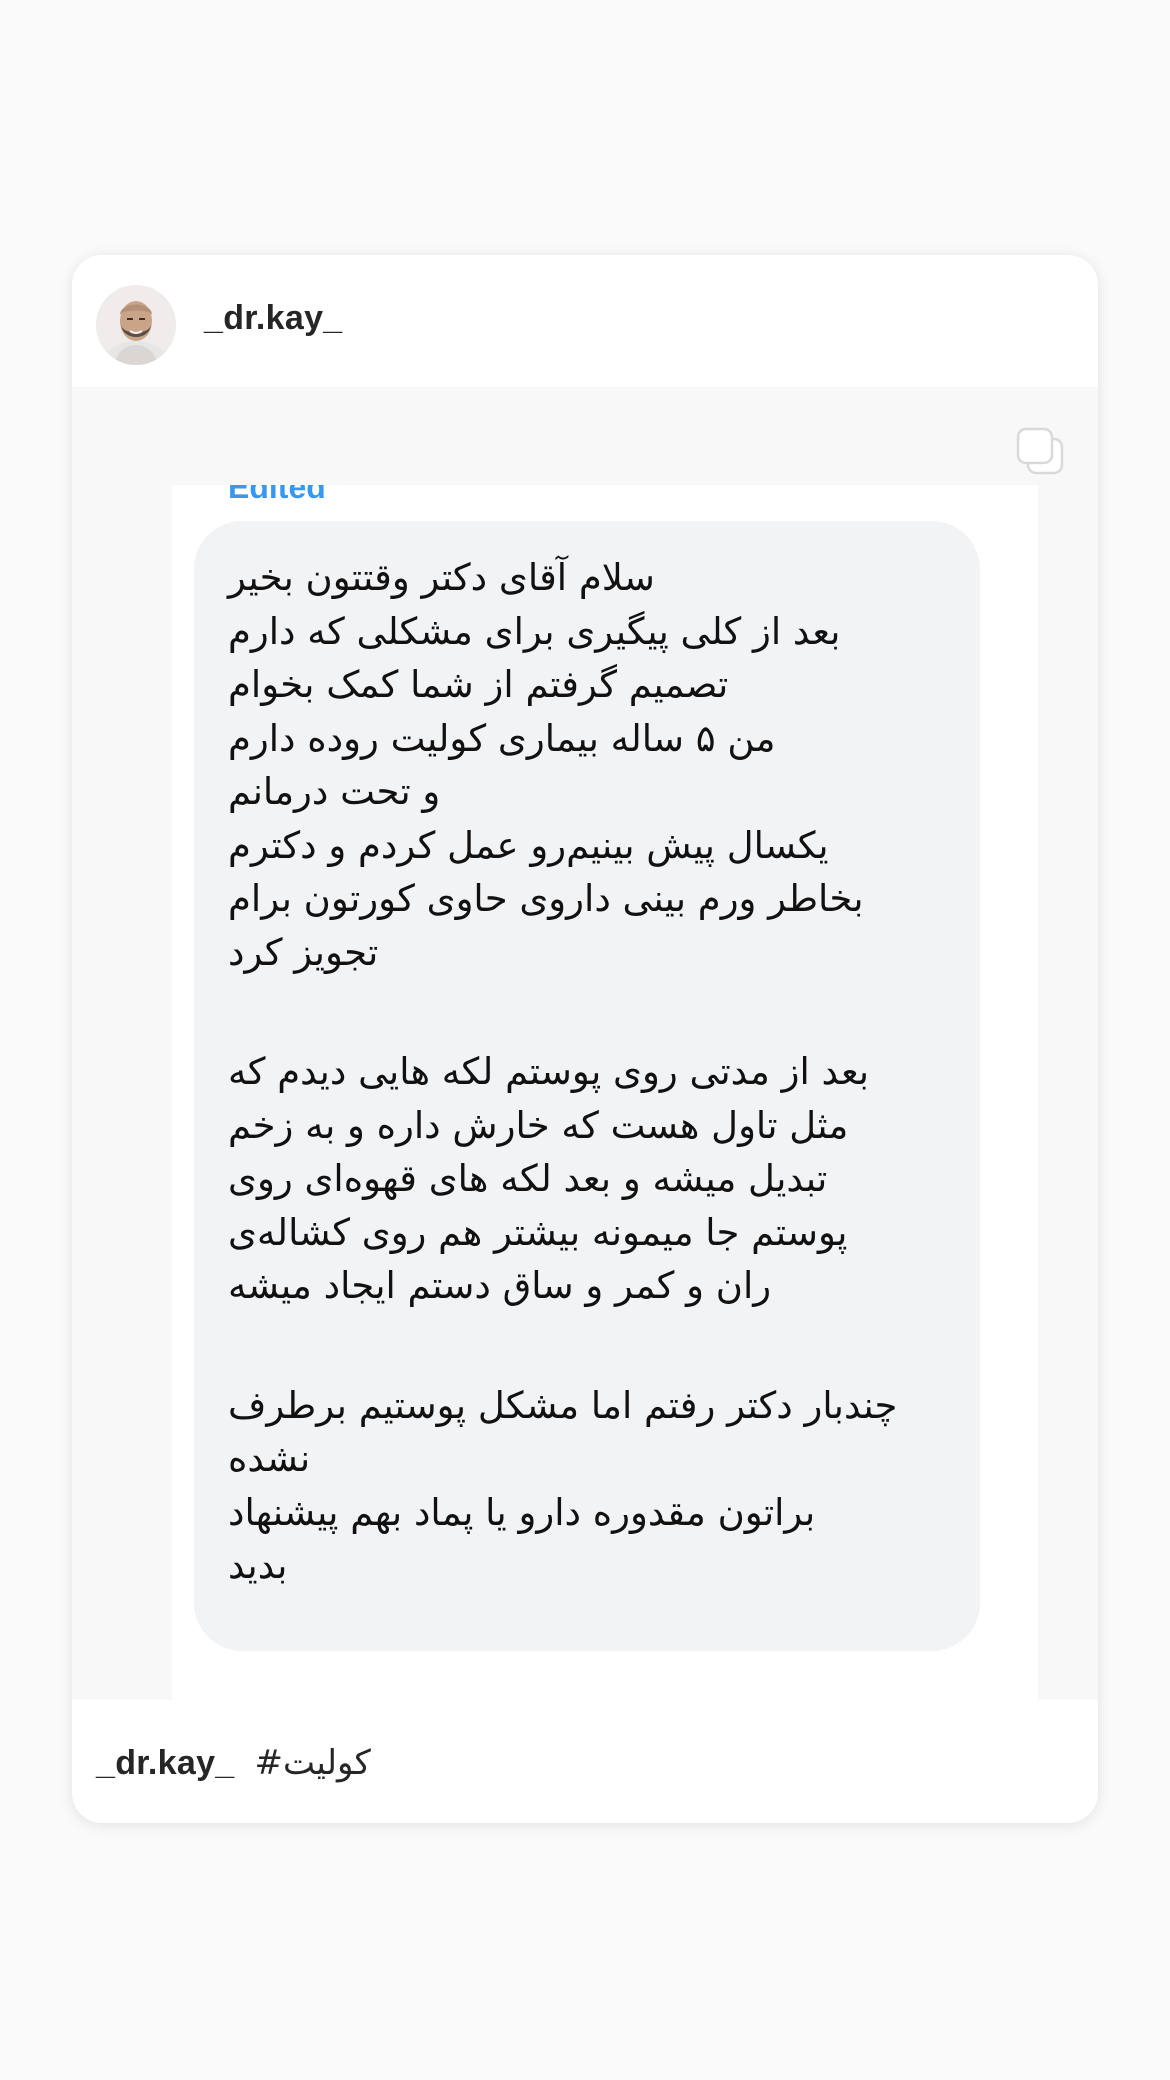 The width and height of the screenshot is (1170, 2080). Describe the element at coordinates (269, 1458) in the screenshot. I see `message-line: نشده` at that location.